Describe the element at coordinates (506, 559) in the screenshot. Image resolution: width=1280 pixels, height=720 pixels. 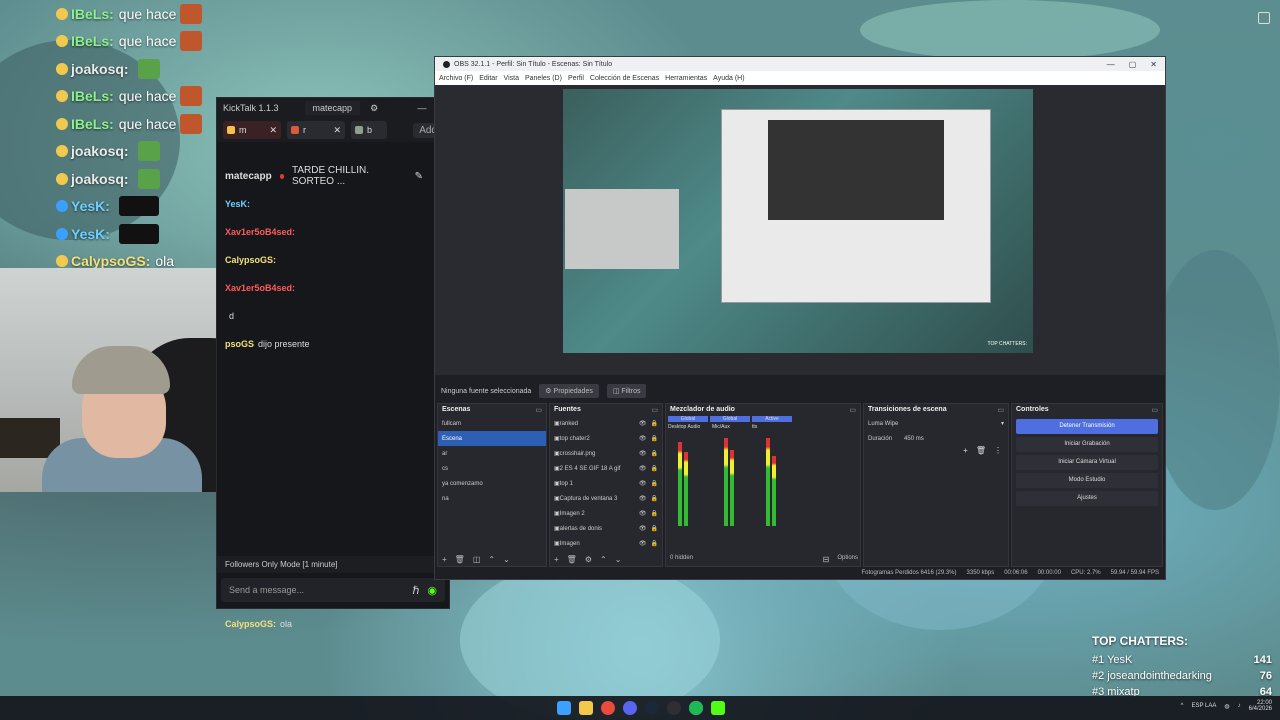
I see `move-down-icon: ⌄` at that location.